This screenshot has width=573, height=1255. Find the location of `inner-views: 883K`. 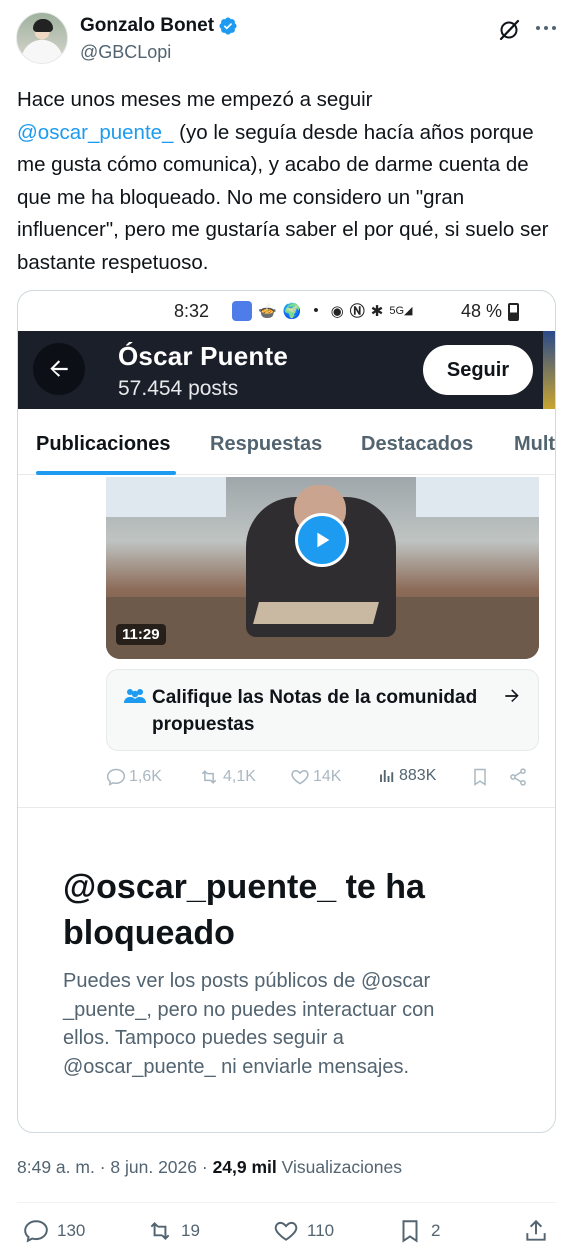

inner-views: 883K is located at coordinates (407, 776).